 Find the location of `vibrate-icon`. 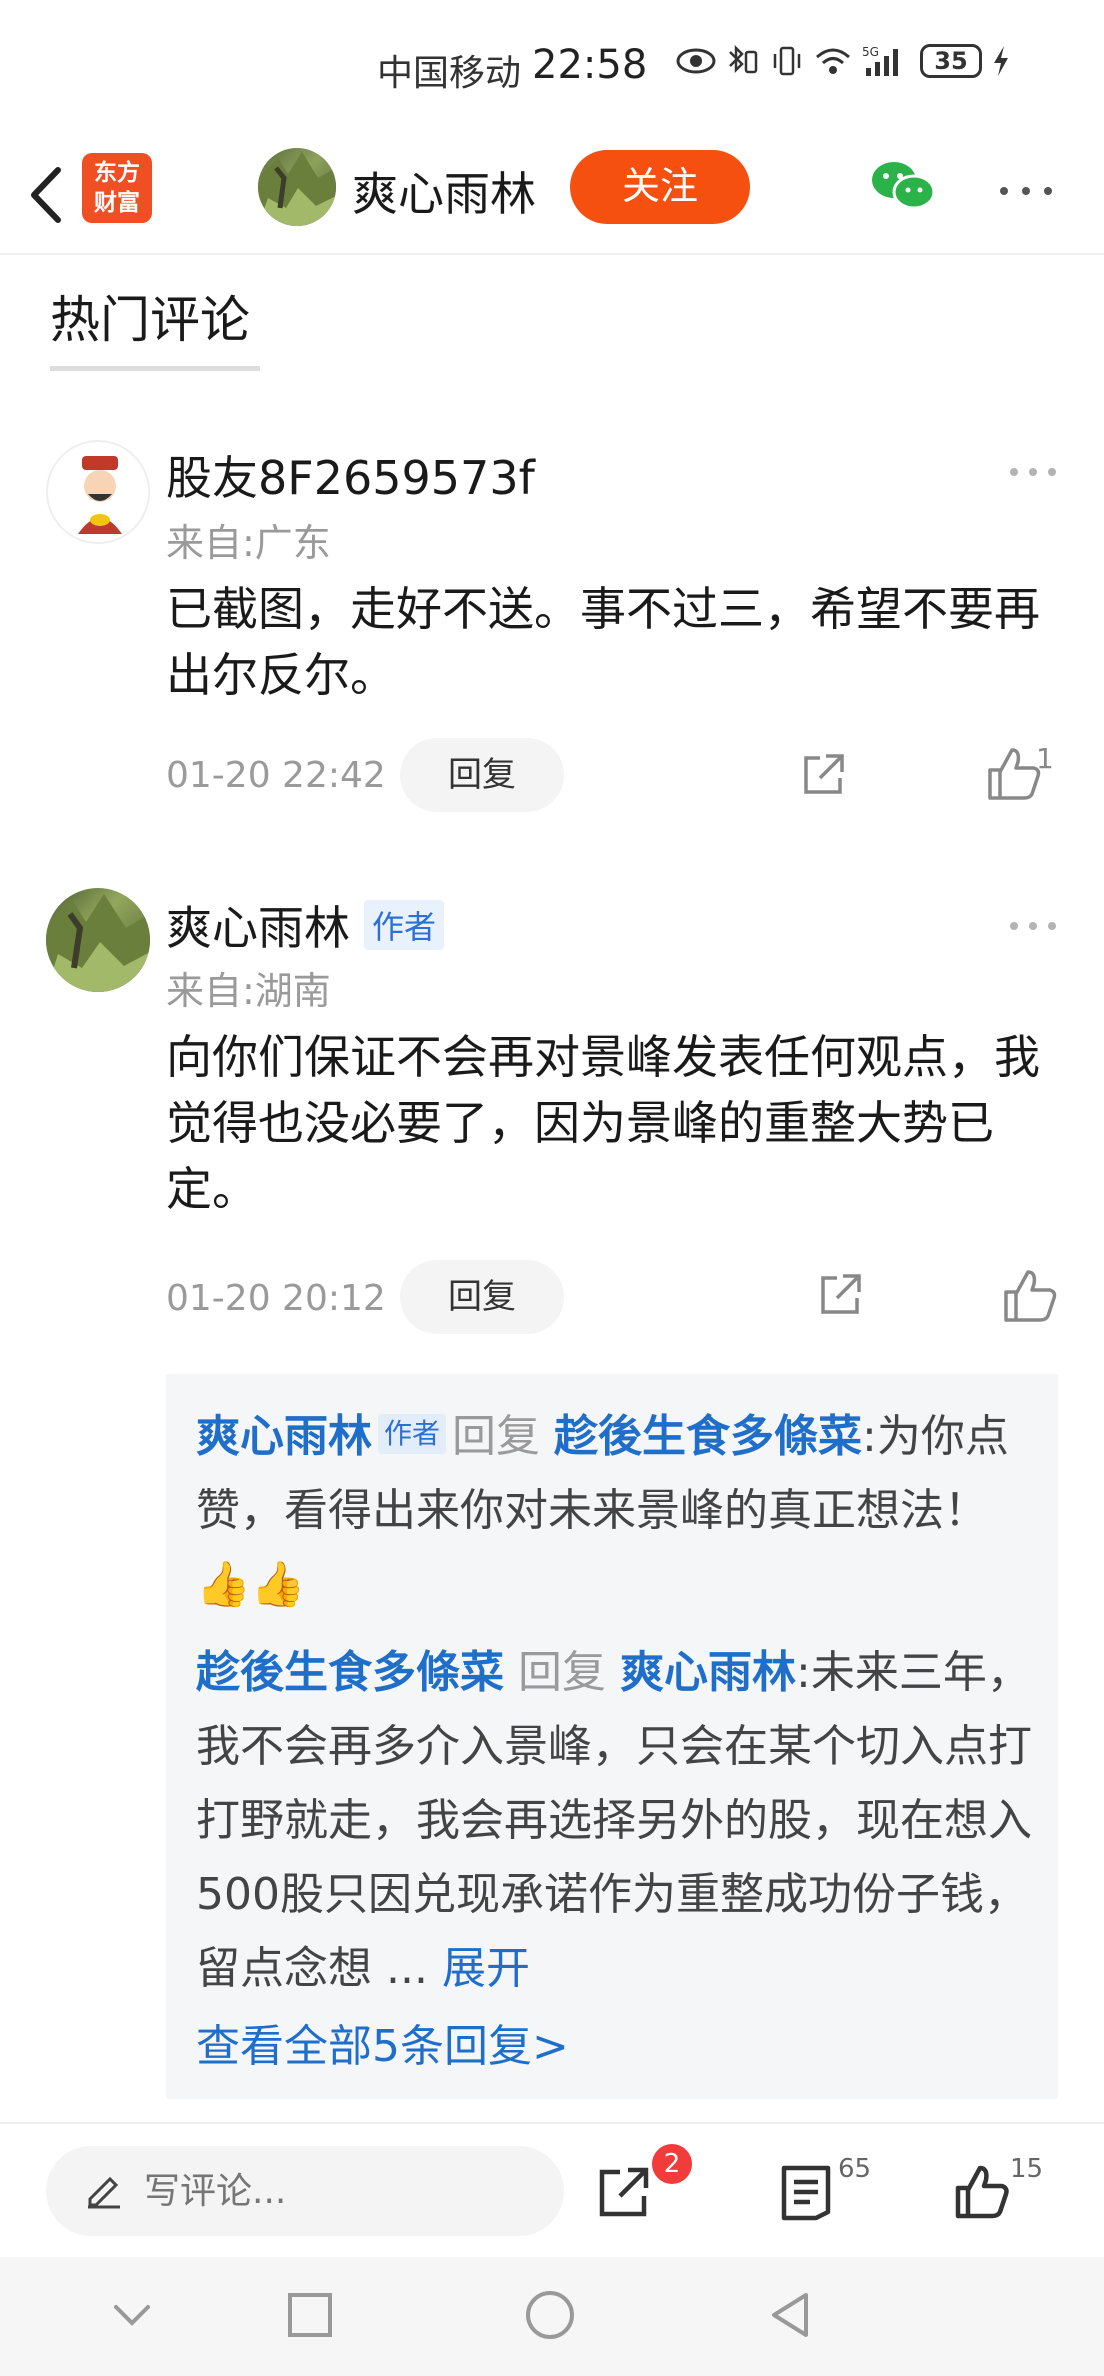

vibrate-icon is located at coordinates (787, 61).